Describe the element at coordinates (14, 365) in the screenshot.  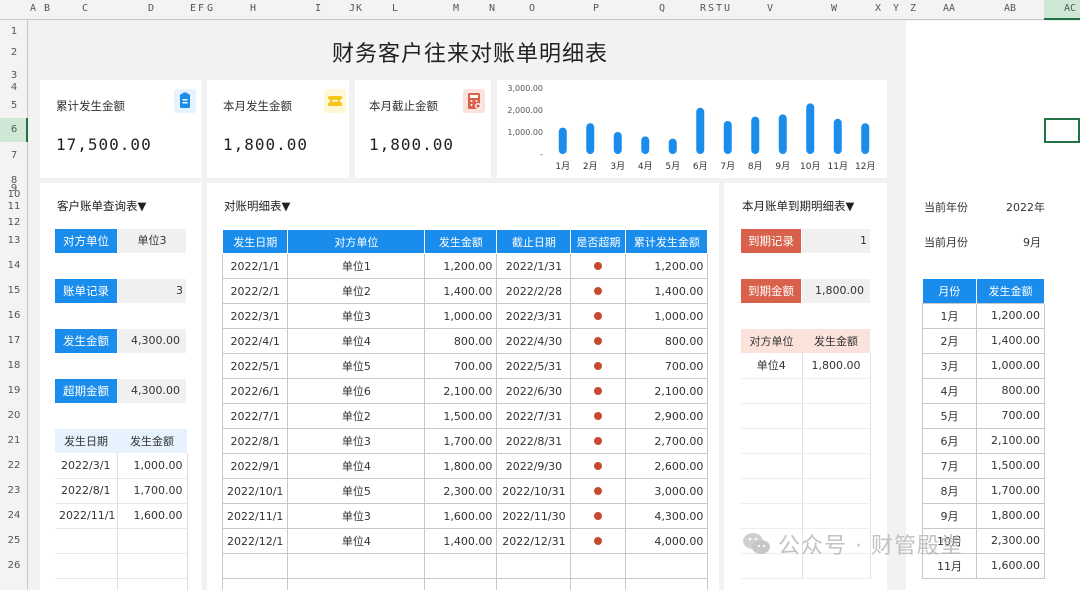
I see `row-18: 18` at that location.